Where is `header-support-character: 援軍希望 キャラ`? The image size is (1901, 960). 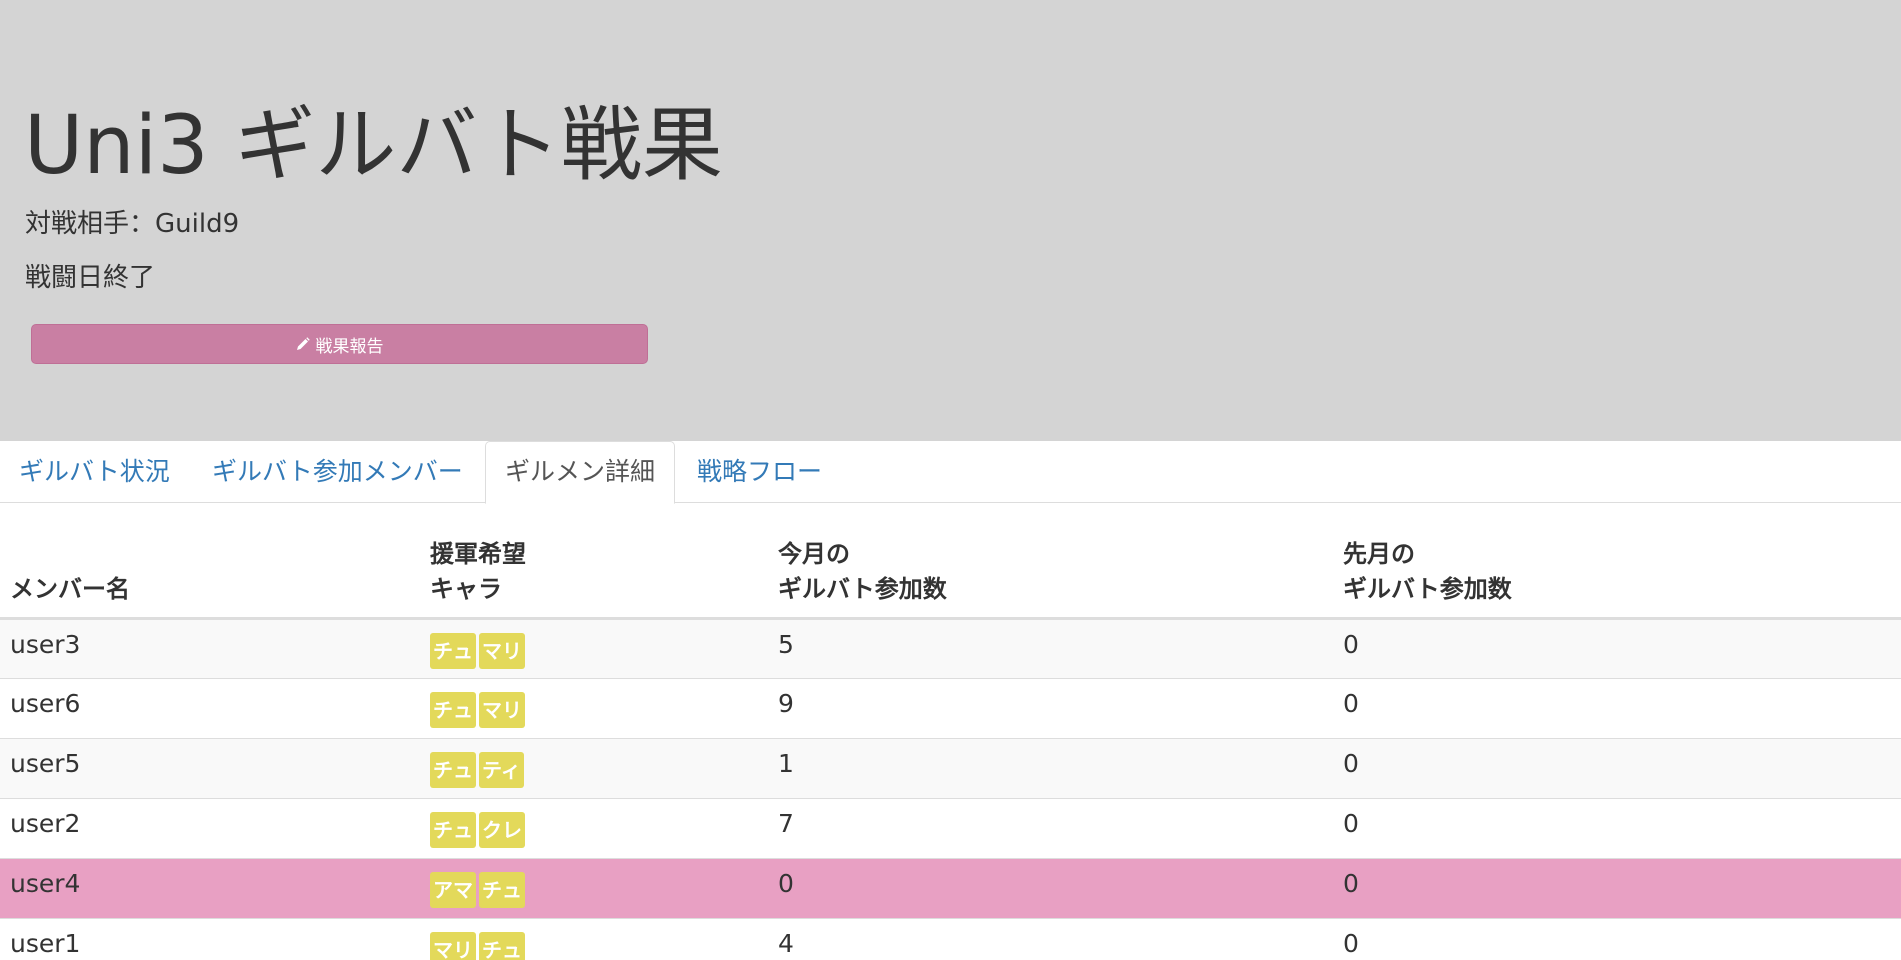
header-support-character: 援軍希望 キャラ is located at coordinates (594, 570).